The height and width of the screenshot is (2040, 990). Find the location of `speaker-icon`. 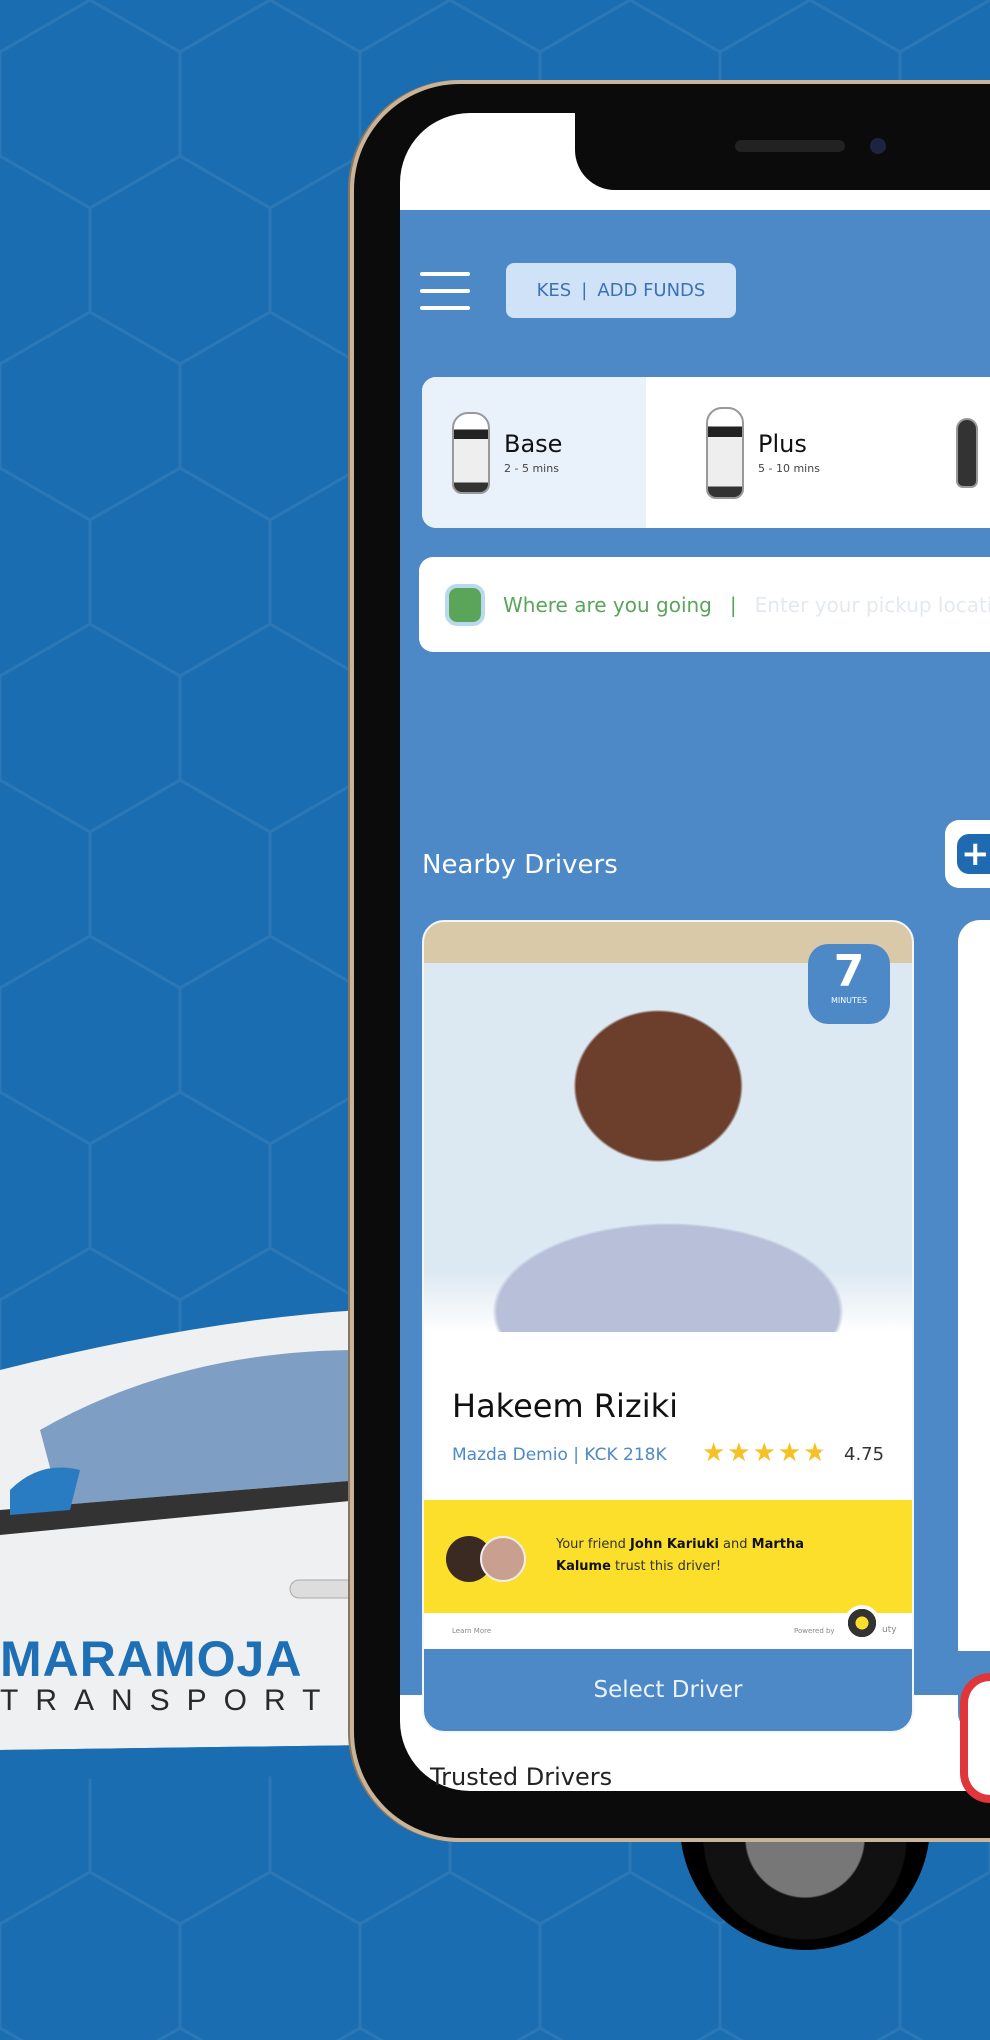

speaker-icon is located at coordinates (790, 146).